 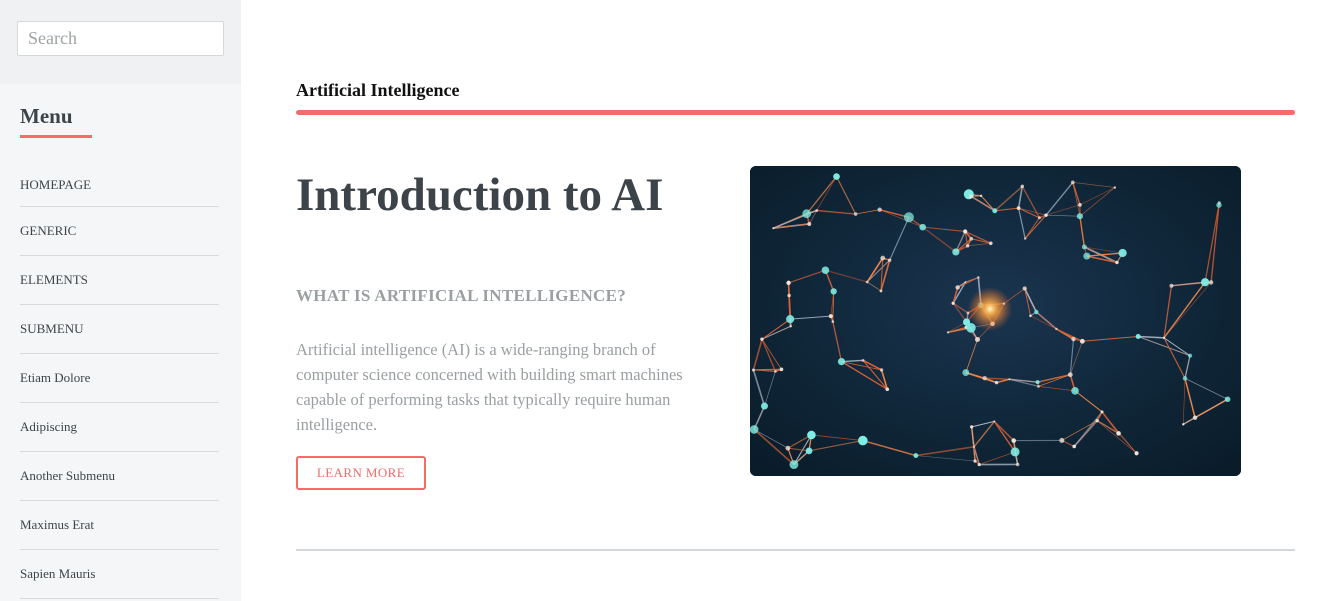 What do you see at coordinates (120, 38) in the screenshot?
I see `search-input` at bounding box center [120, 38].